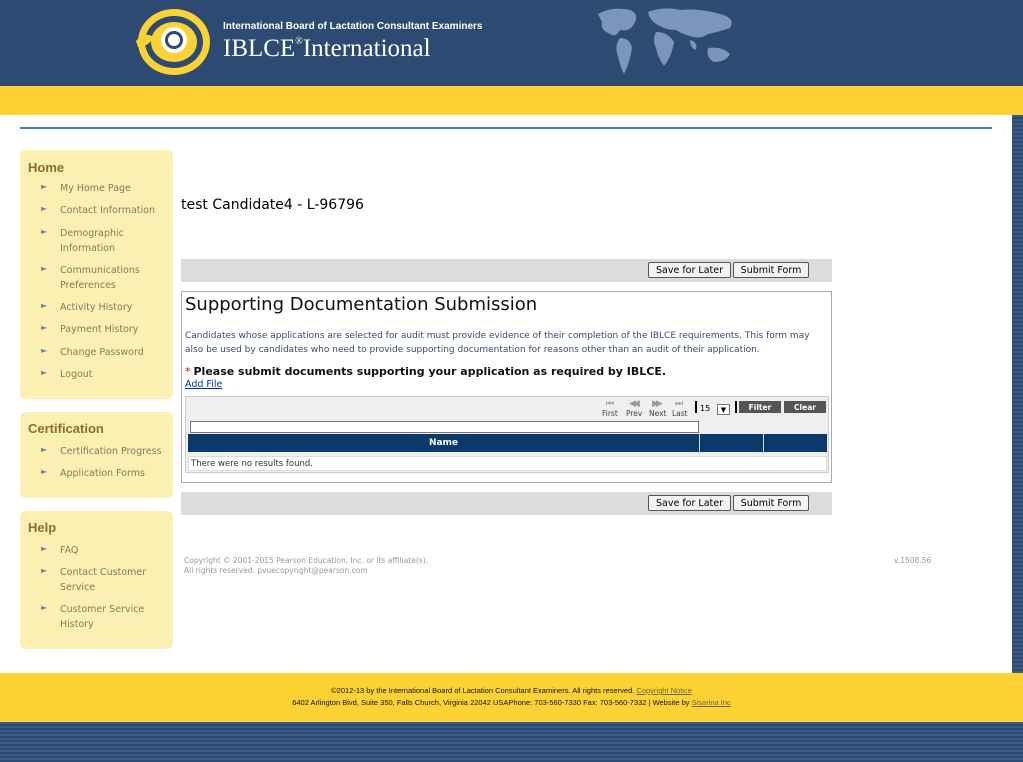 The image size is (1023, 762). I want to click on sidebar-item-label: FAQ, so click(115, 550).